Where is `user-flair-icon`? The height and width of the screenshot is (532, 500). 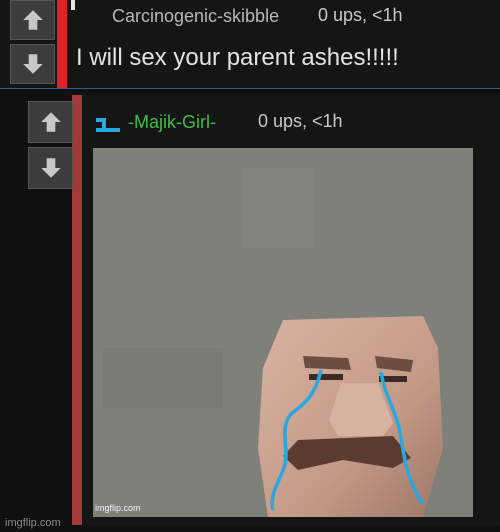 user-flair-icon is located at coordinates (108, 125).